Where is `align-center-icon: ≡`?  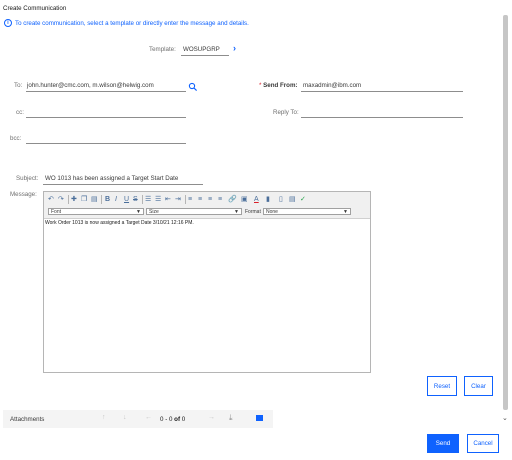
align-center-icon: ≡ is located at coordinates (200, 199).